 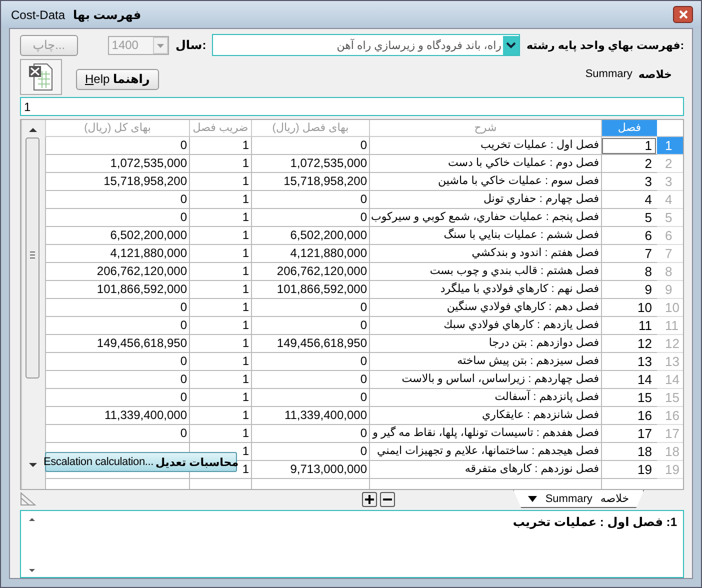 I want to click on resize-grip-icon, so click(x=28, y=499).